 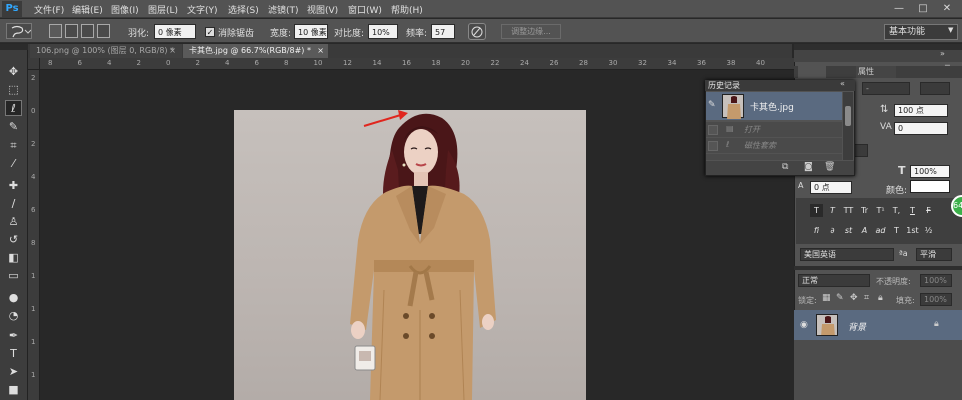 I want to click on menu-help: 帮助(H), so click(x=407, y=9).